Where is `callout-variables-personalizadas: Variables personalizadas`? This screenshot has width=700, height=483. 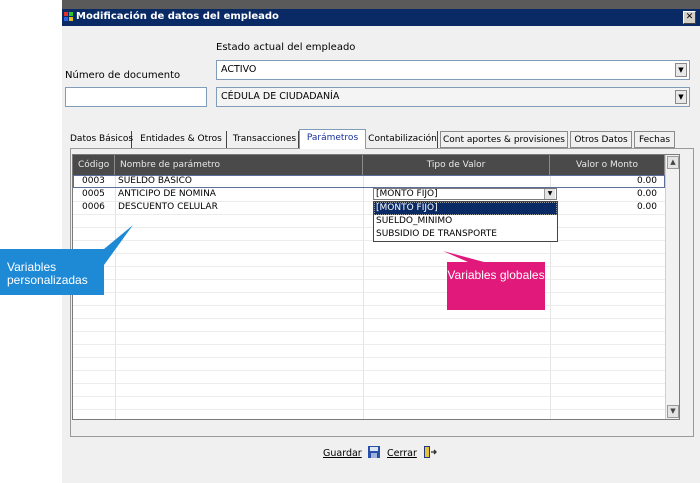 callout-variables-personalizadas: Variables personalizadas is located at coordinates (52, 272).